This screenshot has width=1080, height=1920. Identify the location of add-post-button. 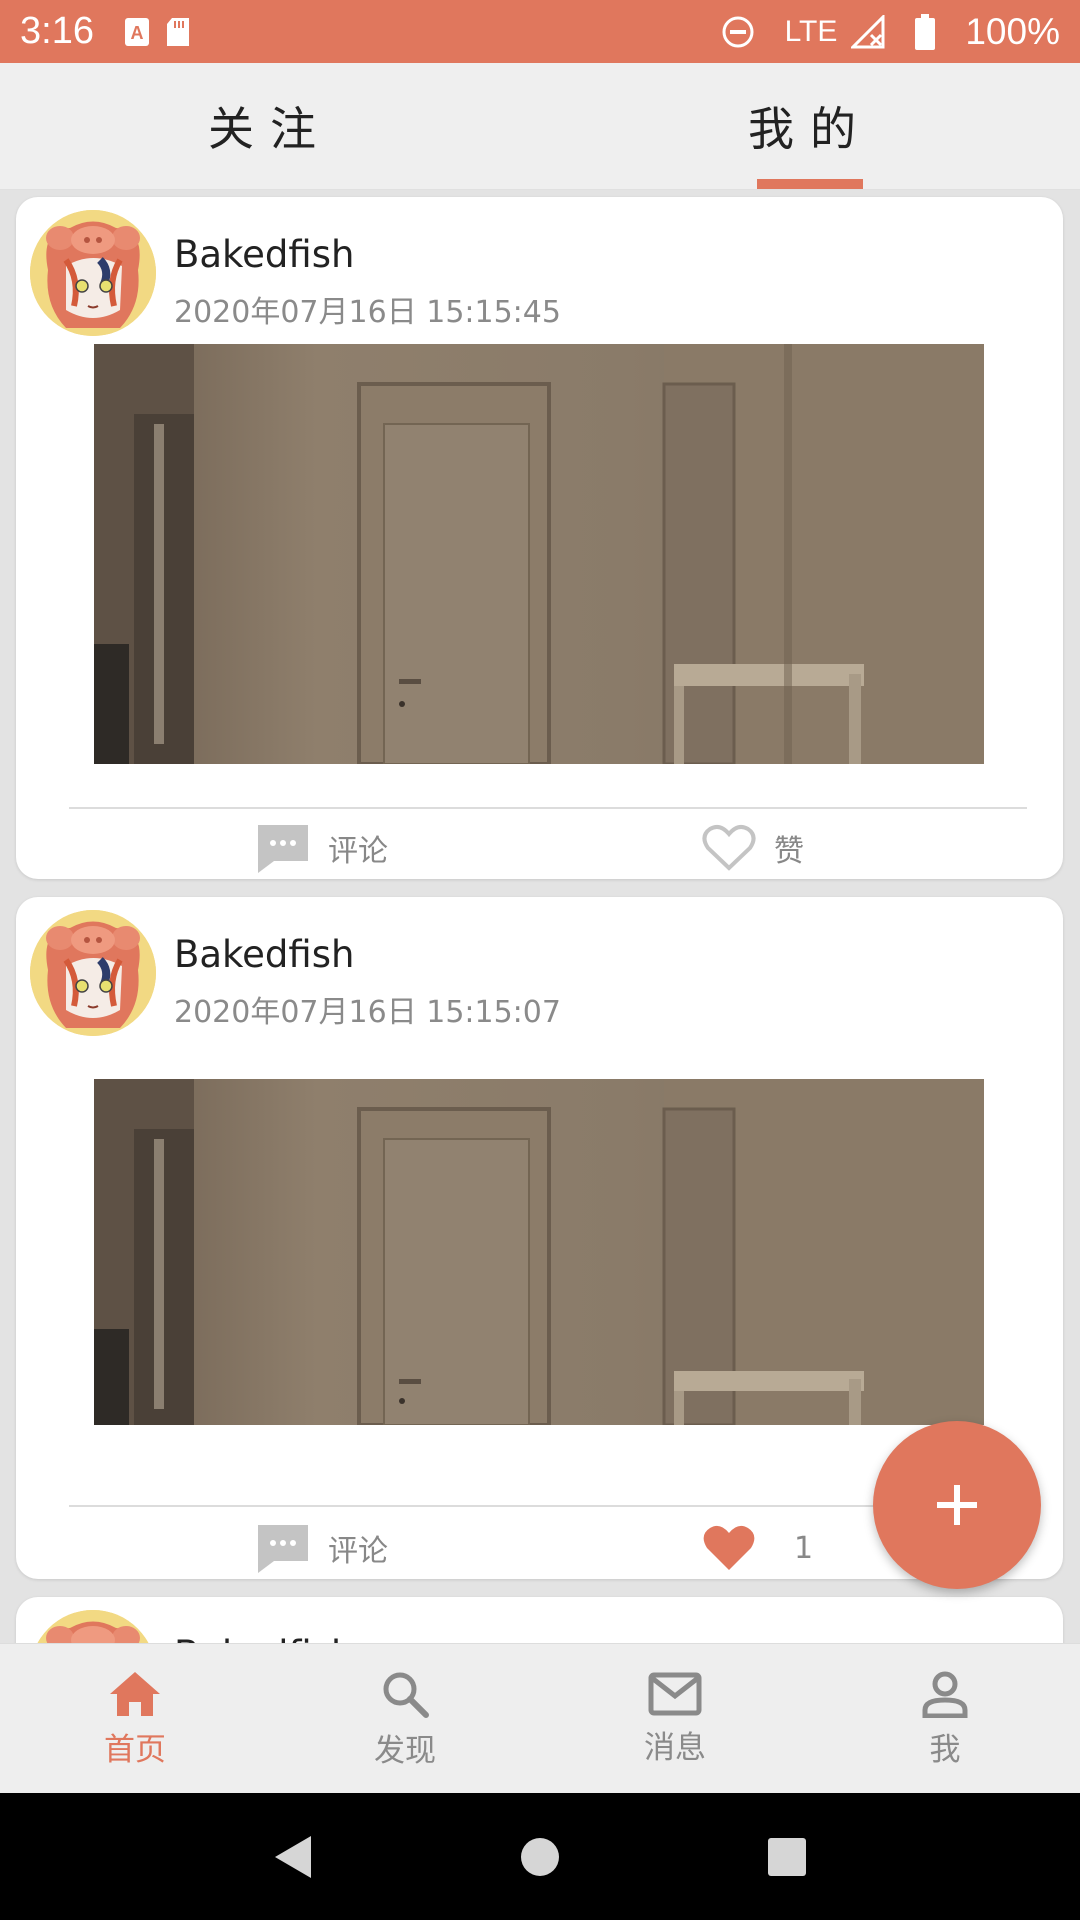
(957, 1505).